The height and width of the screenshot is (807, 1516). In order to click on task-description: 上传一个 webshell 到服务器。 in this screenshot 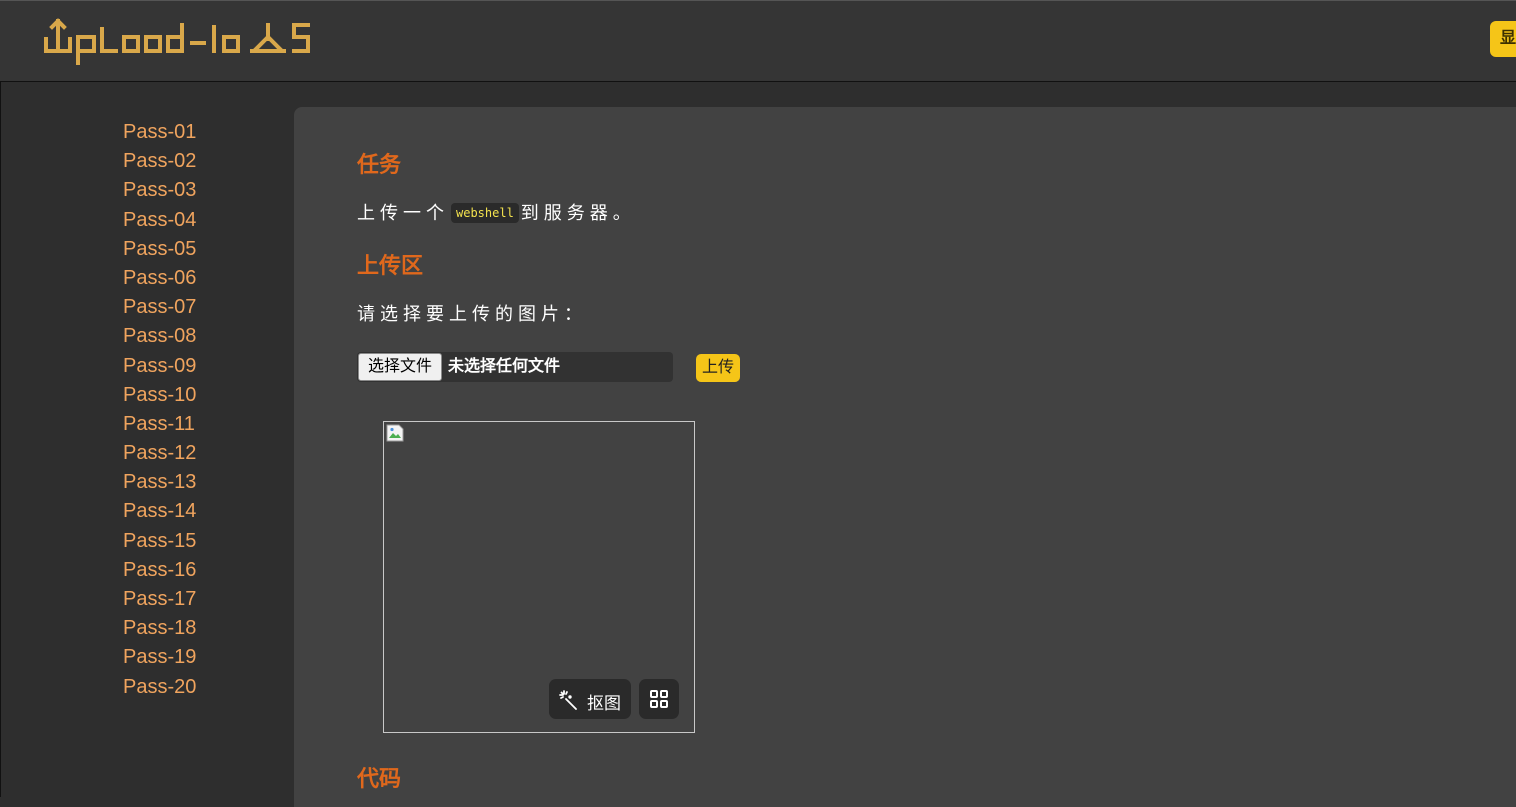, I will do `click(496, 212)`.